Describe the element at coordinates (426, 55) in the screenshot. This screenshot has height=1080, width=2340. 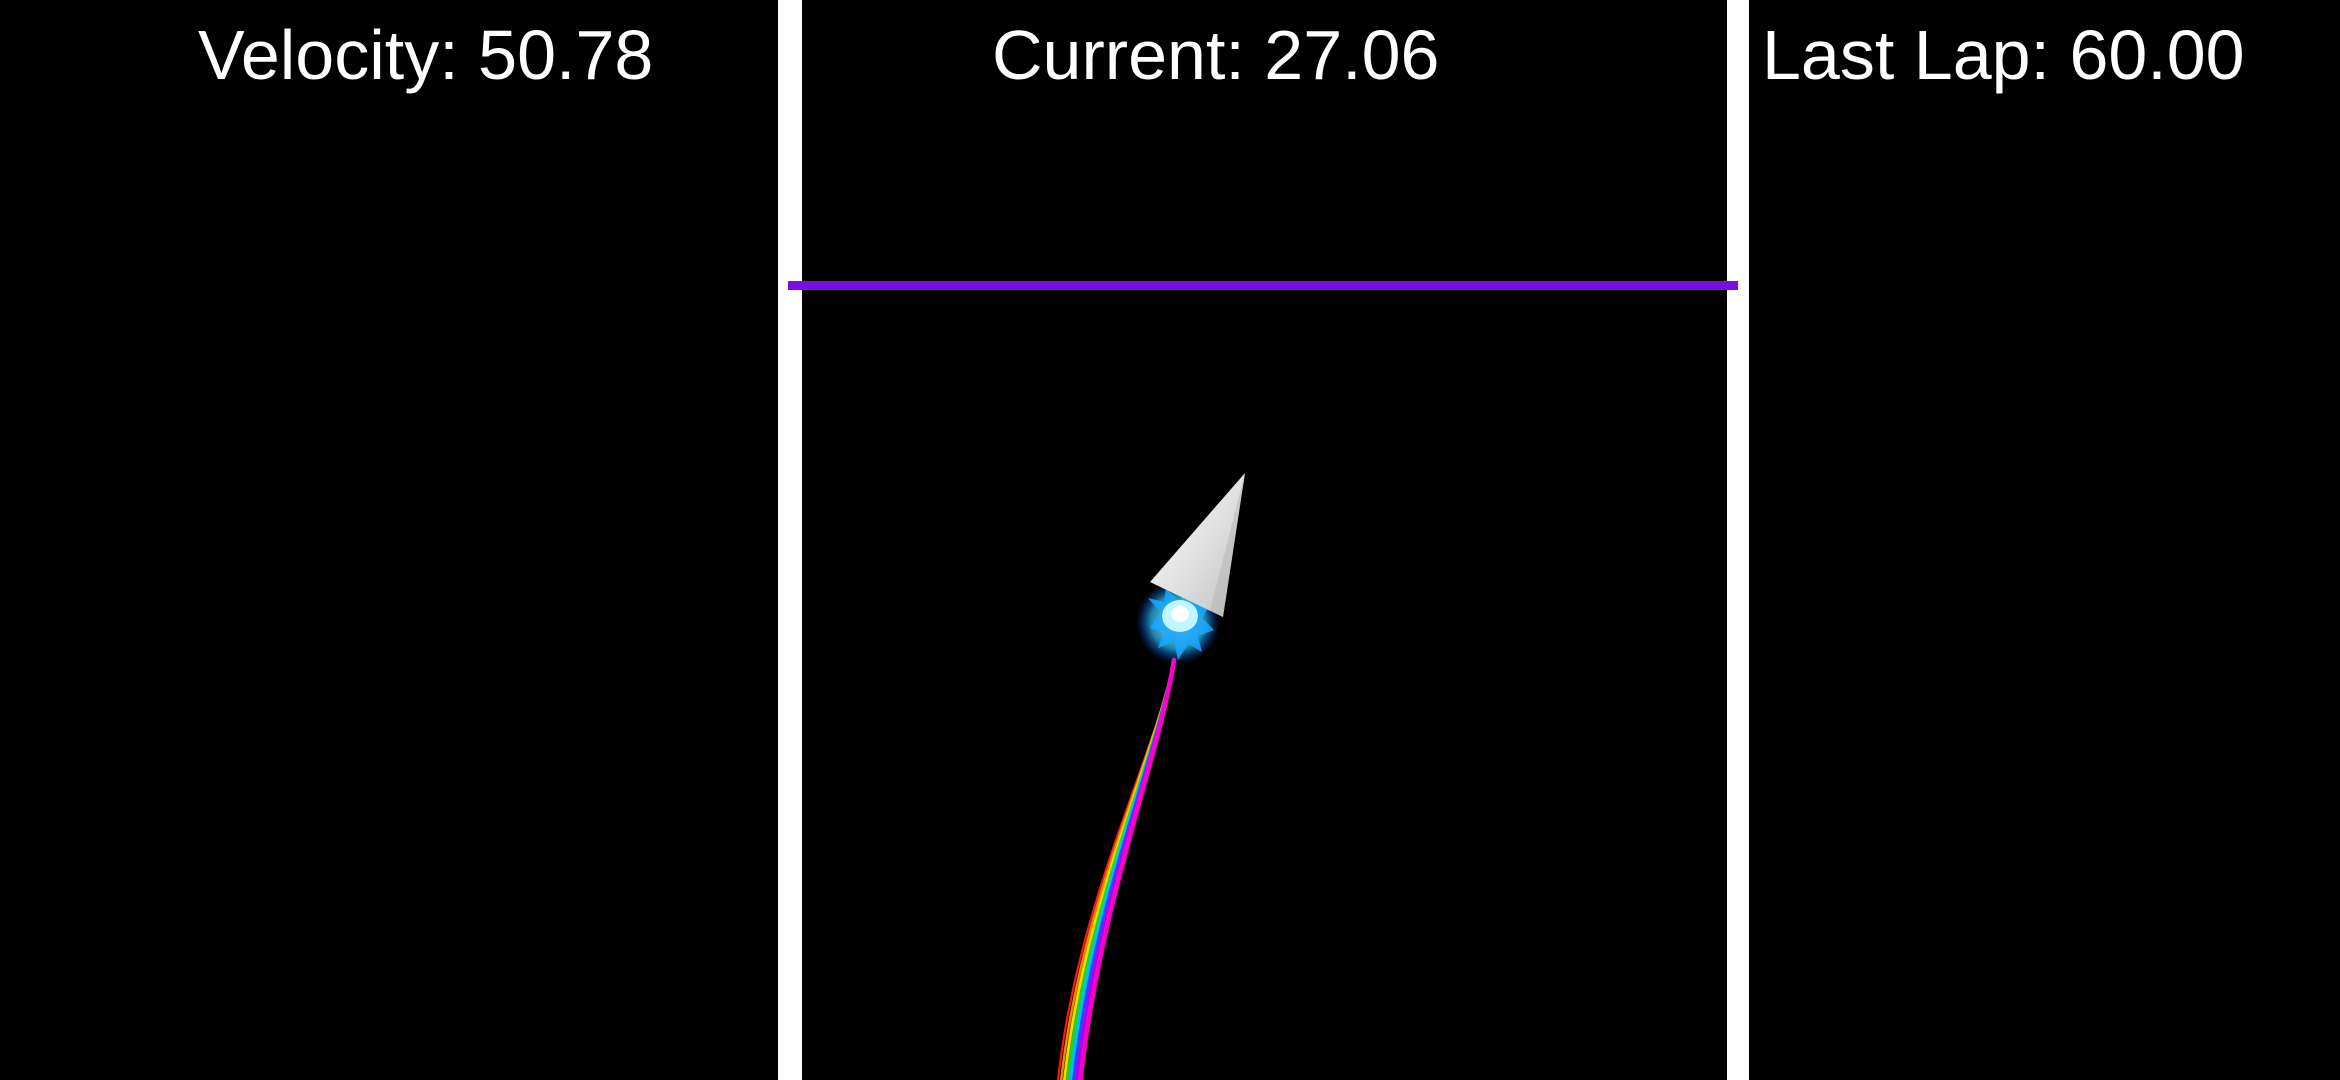
I see `velocity-readout: Velocity: 50.78` at that location.